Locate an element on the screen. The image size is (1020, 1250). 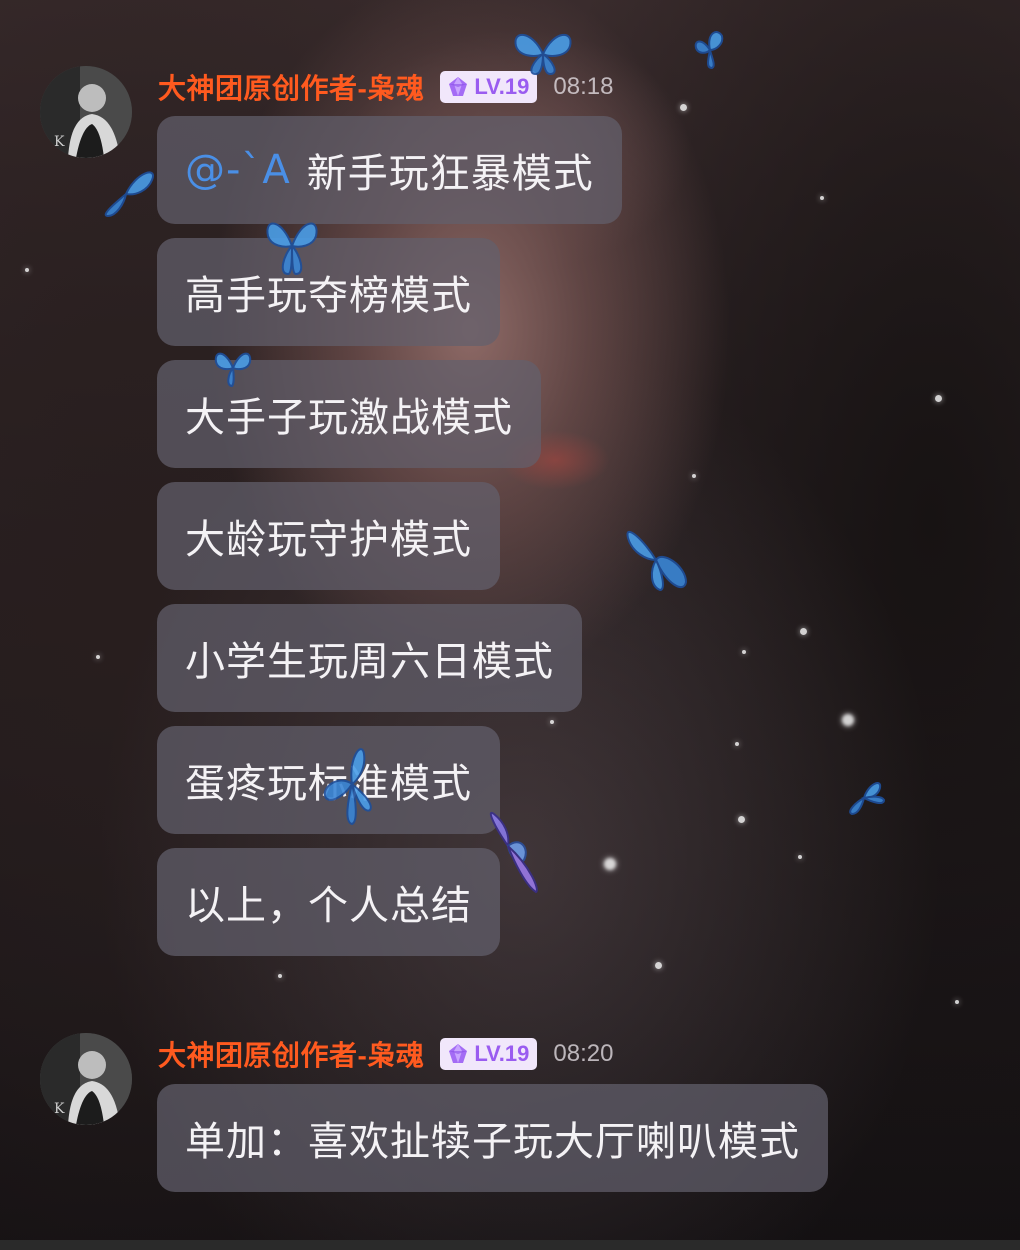
message-bubble: 以上，个人总结 is located at coordinates (328, 902).